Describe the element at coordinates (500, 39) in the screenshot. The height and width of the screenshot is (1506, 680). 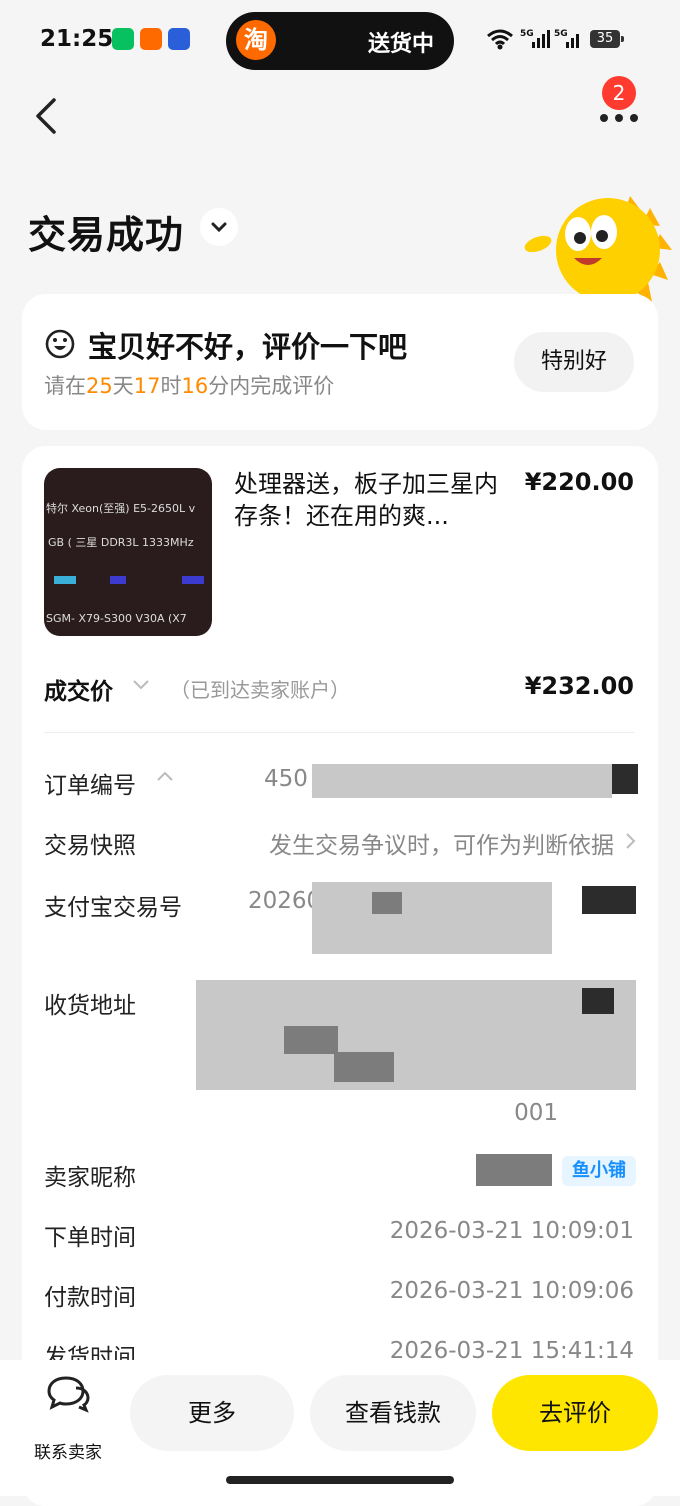
I see `wifi-icon` at that location.